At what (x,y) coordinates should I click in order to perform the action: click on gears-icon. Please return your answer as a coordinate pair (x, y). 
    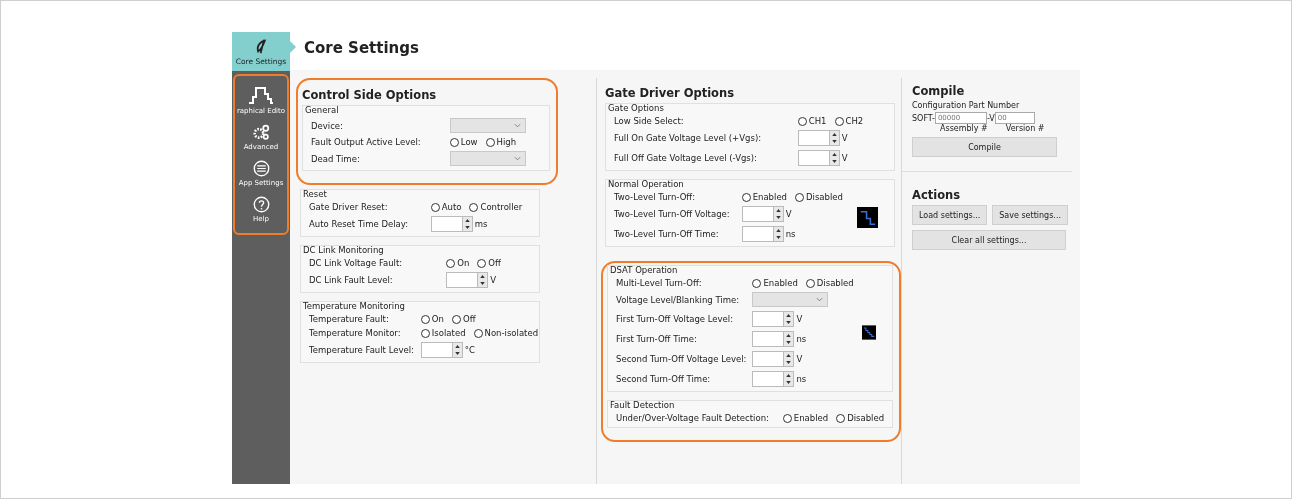
    Looking at the image, I should click on (261, 132).